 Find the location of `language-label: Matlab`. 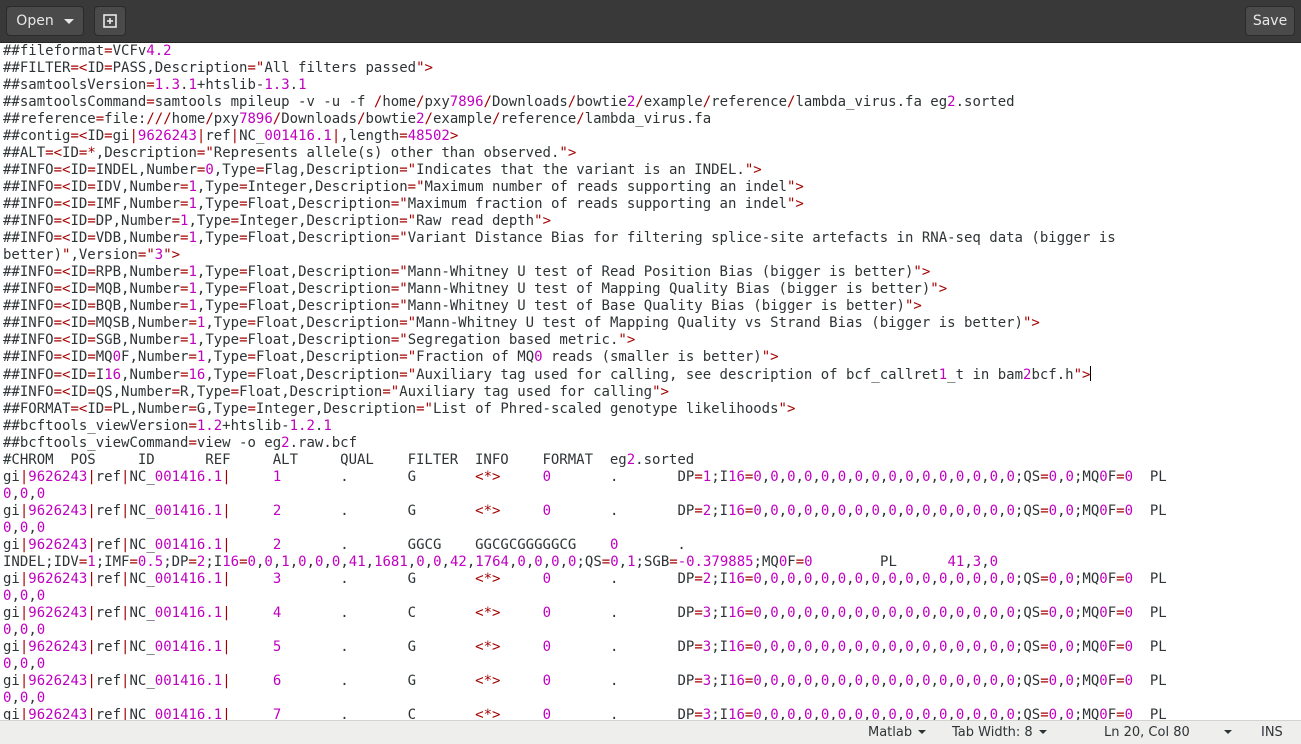

language-label: Matlab is located at coordinates (890, 732).